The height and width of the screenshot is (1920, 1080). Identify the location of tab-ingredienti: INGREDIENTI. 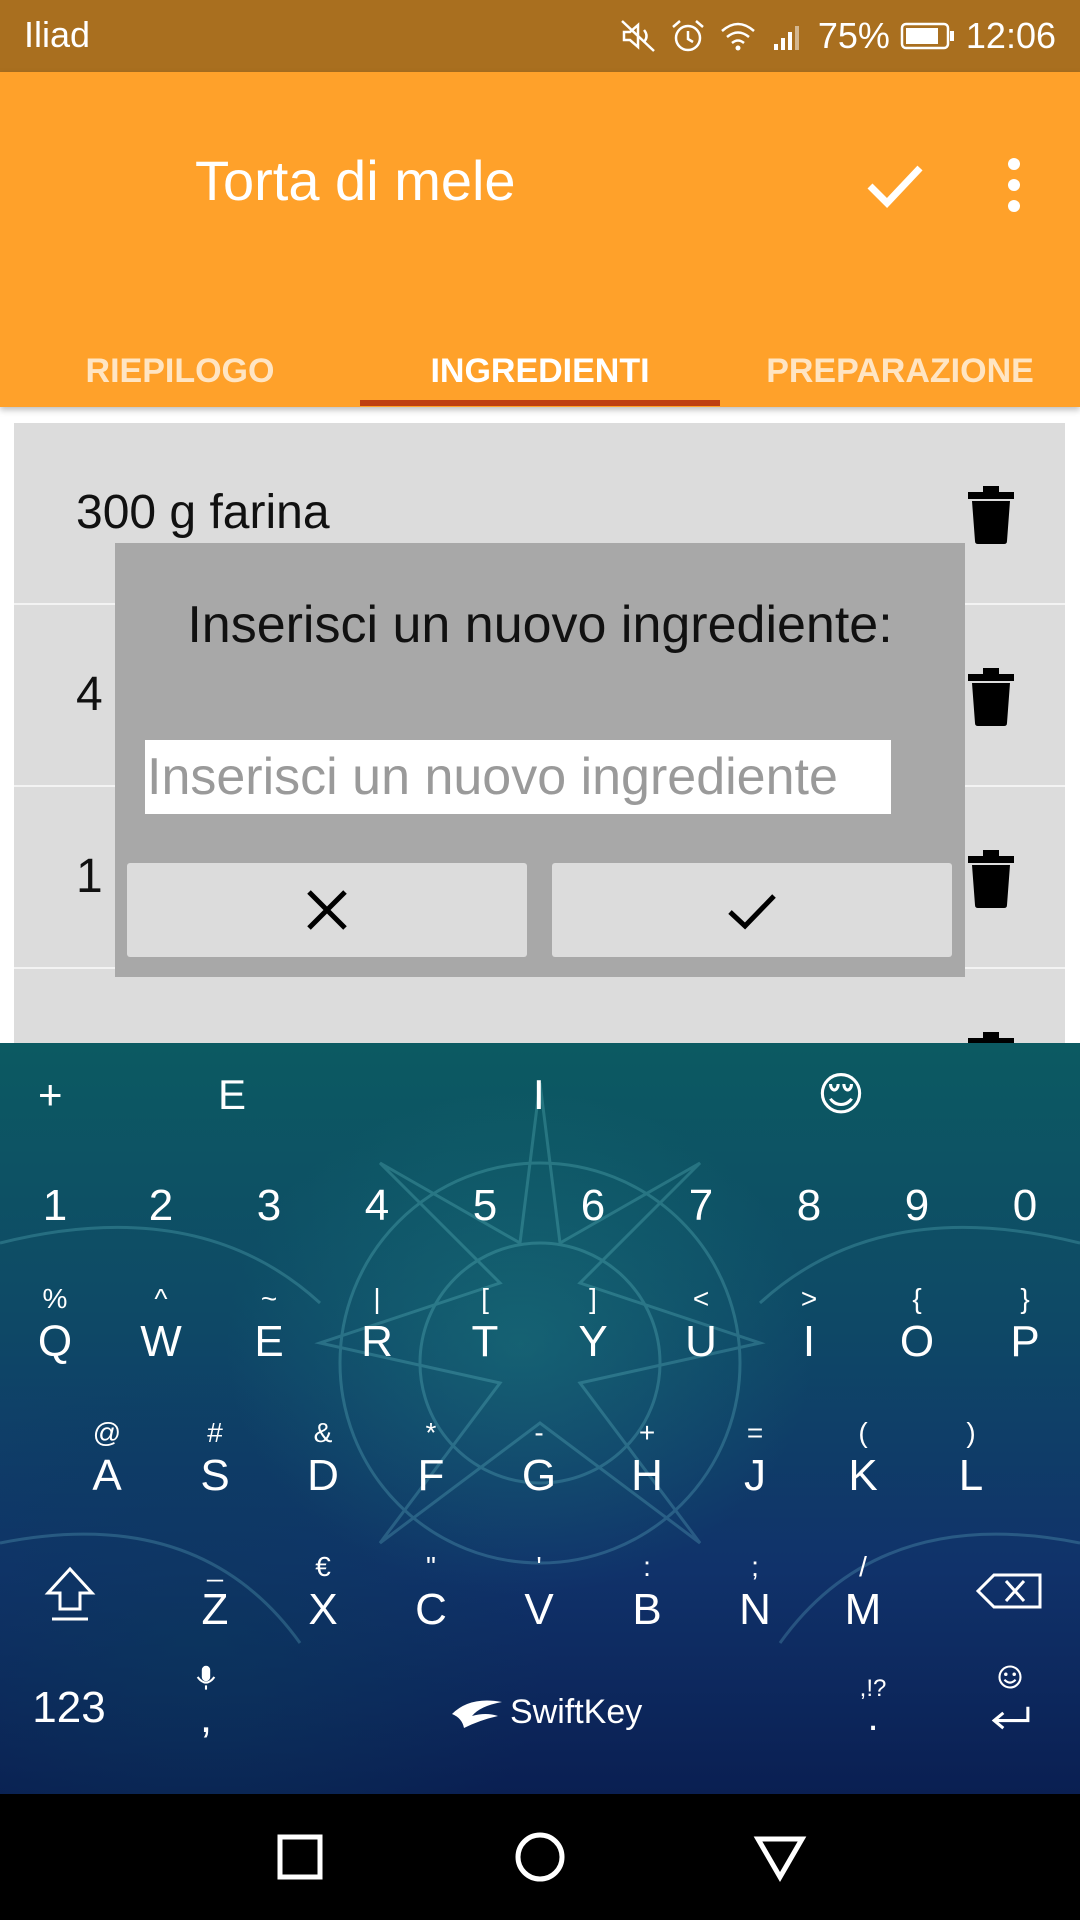
(540, 239).